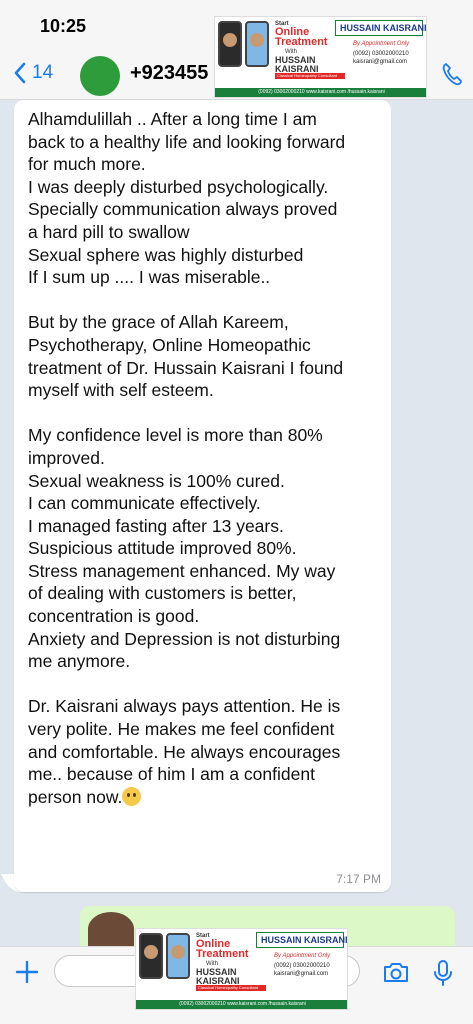 This screenshot has height=1024, width=473. I want to click on message-line: myself with self esteem., so click(121, 390).